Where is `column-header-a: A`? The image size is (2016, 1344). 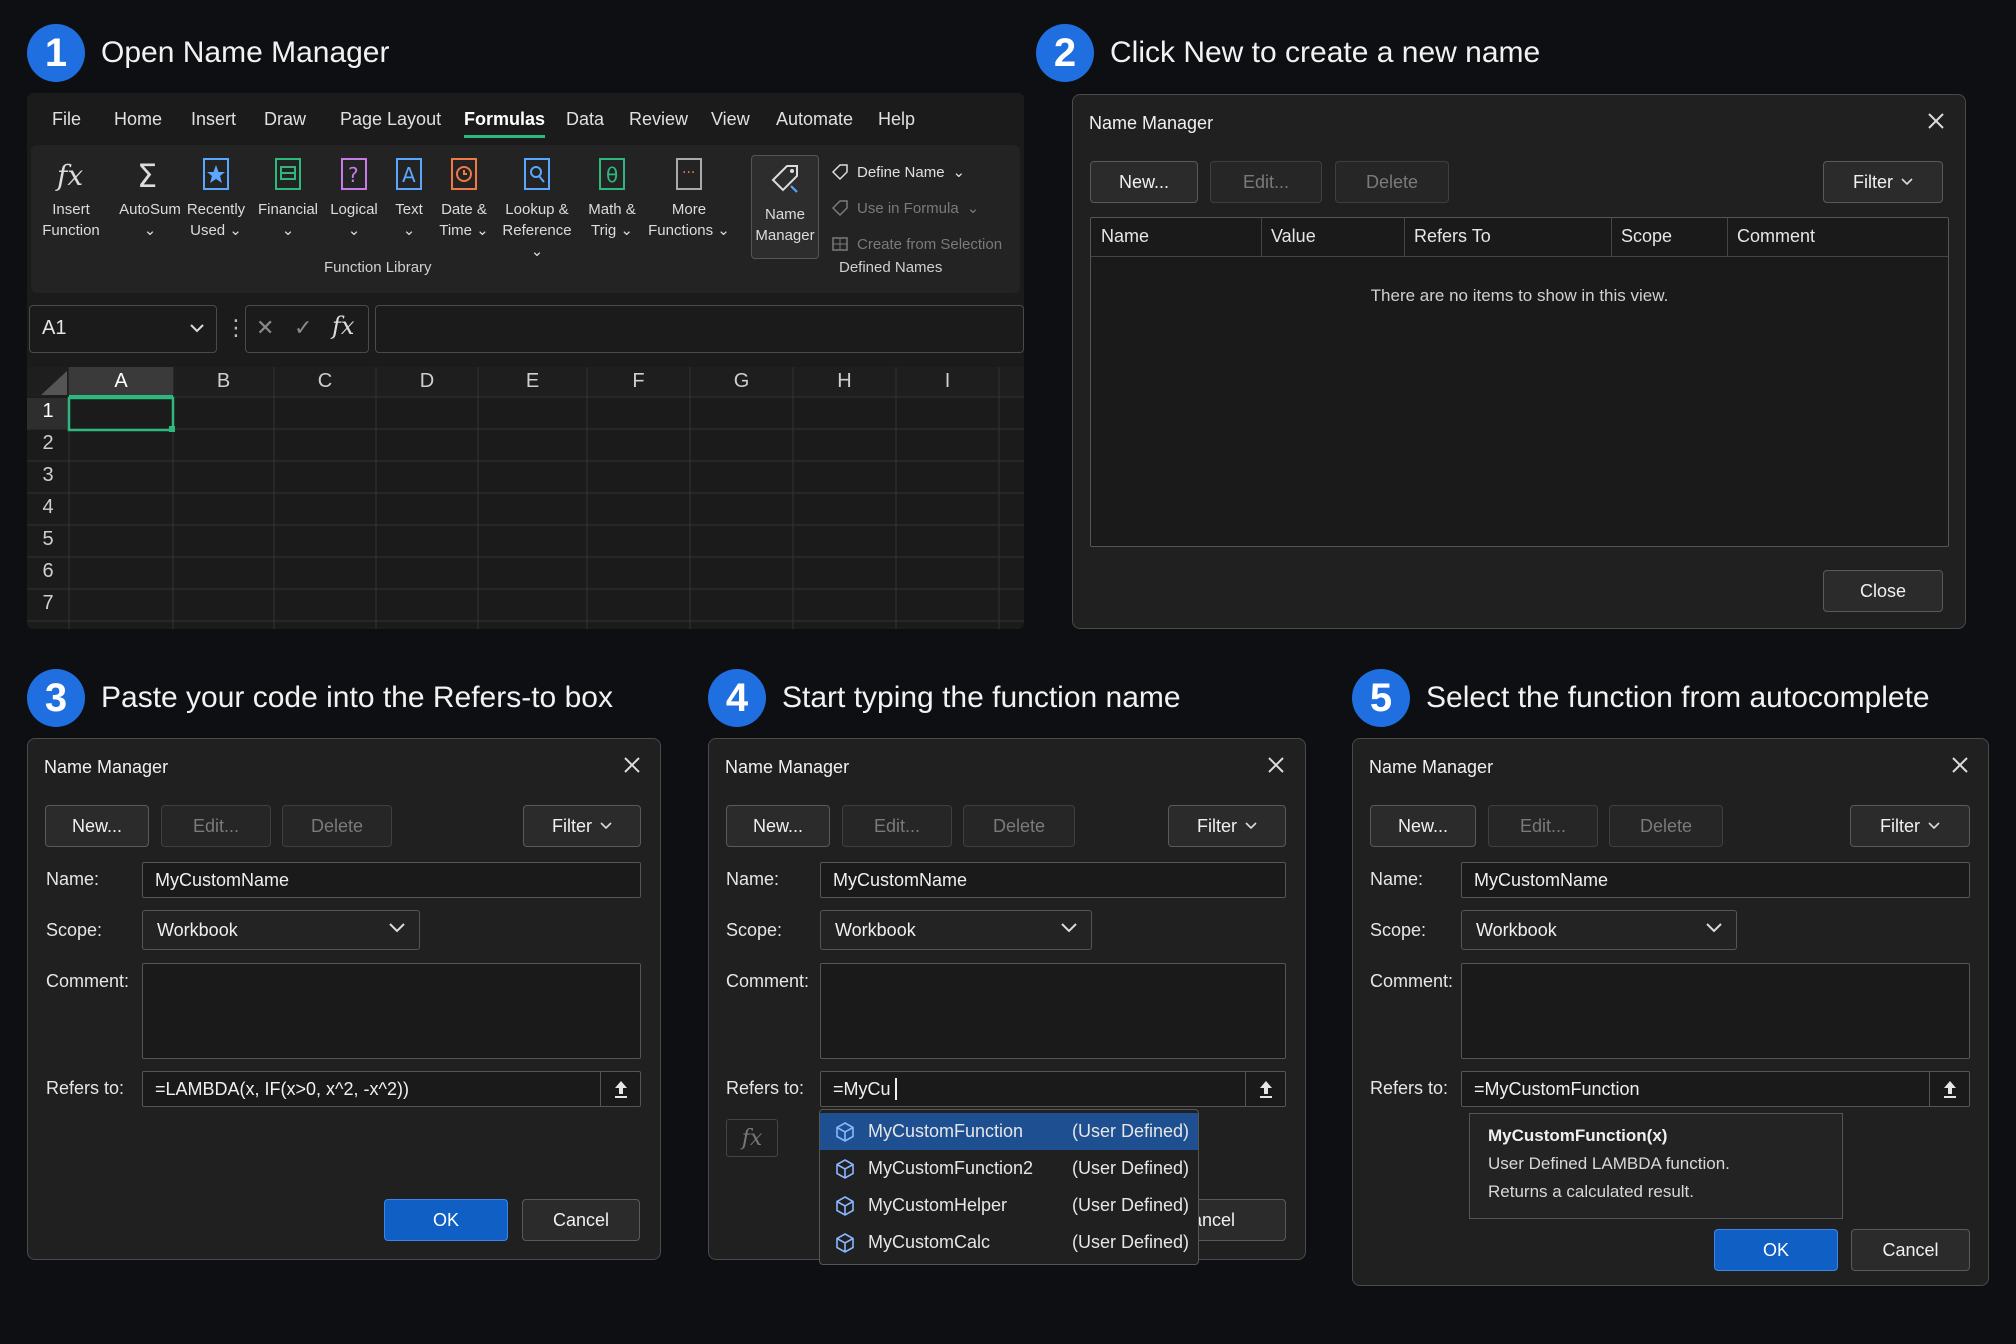 column-header-a: A is located at coordinates (121, 381).